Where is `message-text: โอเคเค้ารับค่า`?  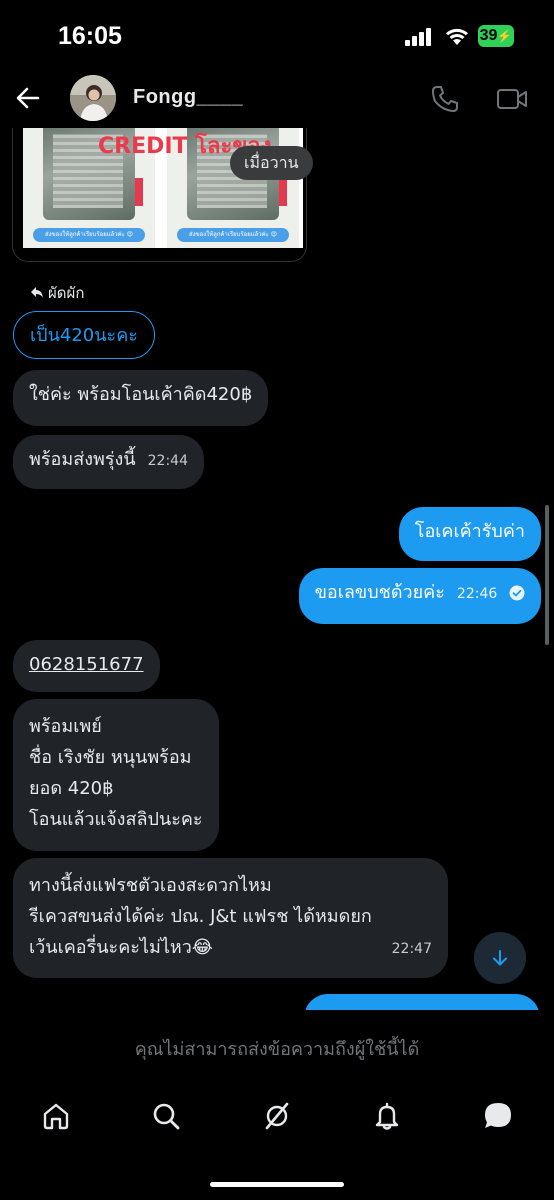 message-text: โอเคเค้ารับค่า is located at coordinates (469, 531).